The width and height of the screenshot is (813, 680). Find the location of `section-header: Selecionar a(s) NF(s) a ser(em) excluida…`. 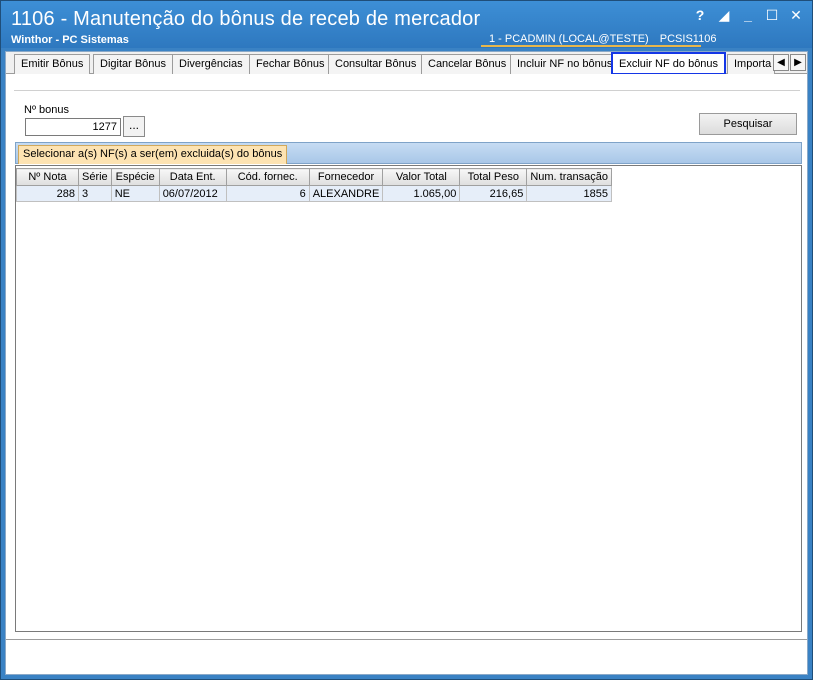

section-header: Selecionar a(s) NF(s) a ser(em) excluida… is located at coordinates (408, 153).